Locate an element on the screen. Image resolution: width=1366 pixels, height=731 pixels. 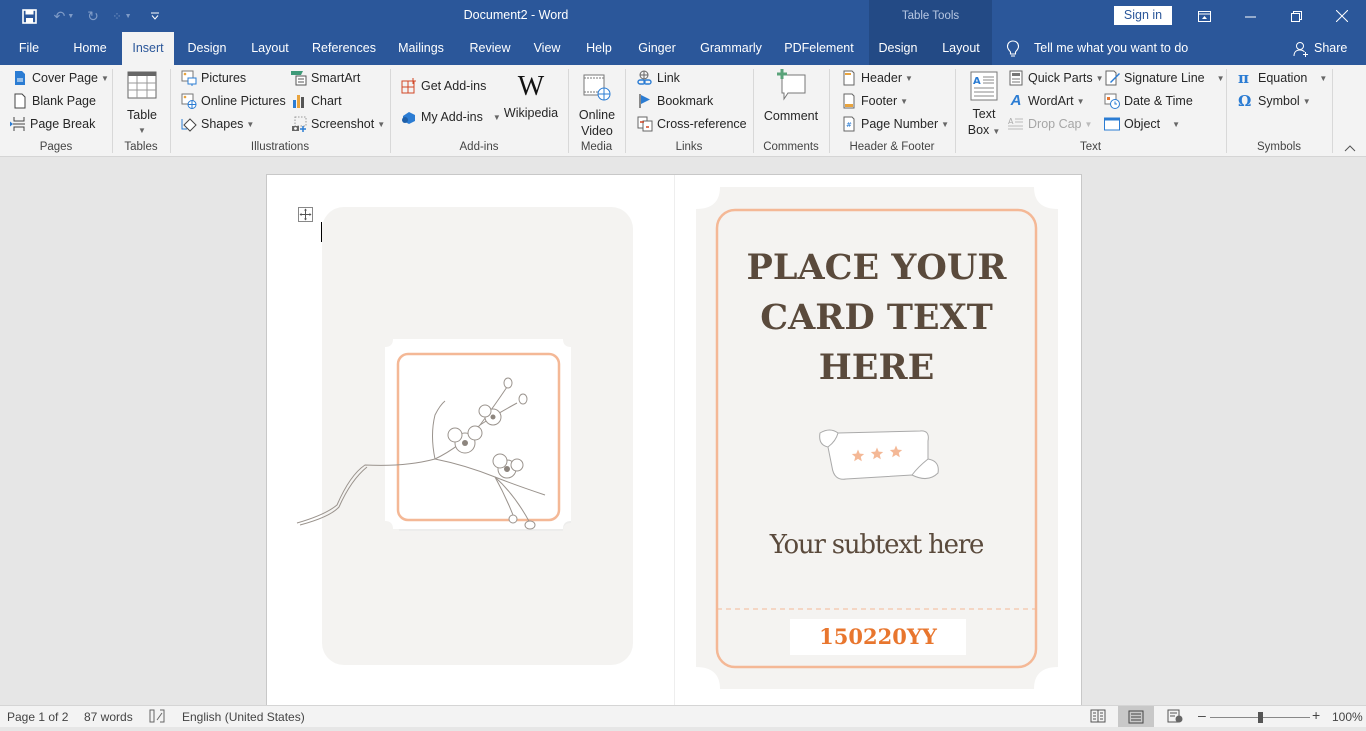
tab-view: View is located at coordinates (547, 48).